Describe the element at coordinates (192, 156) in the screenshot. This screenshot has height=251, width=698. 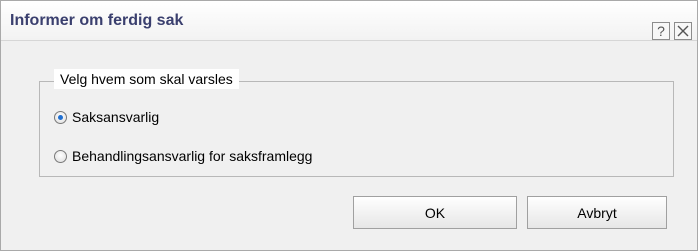
I see `radio-label: Behandlingsansvarlig for saksframlegg` at that location.